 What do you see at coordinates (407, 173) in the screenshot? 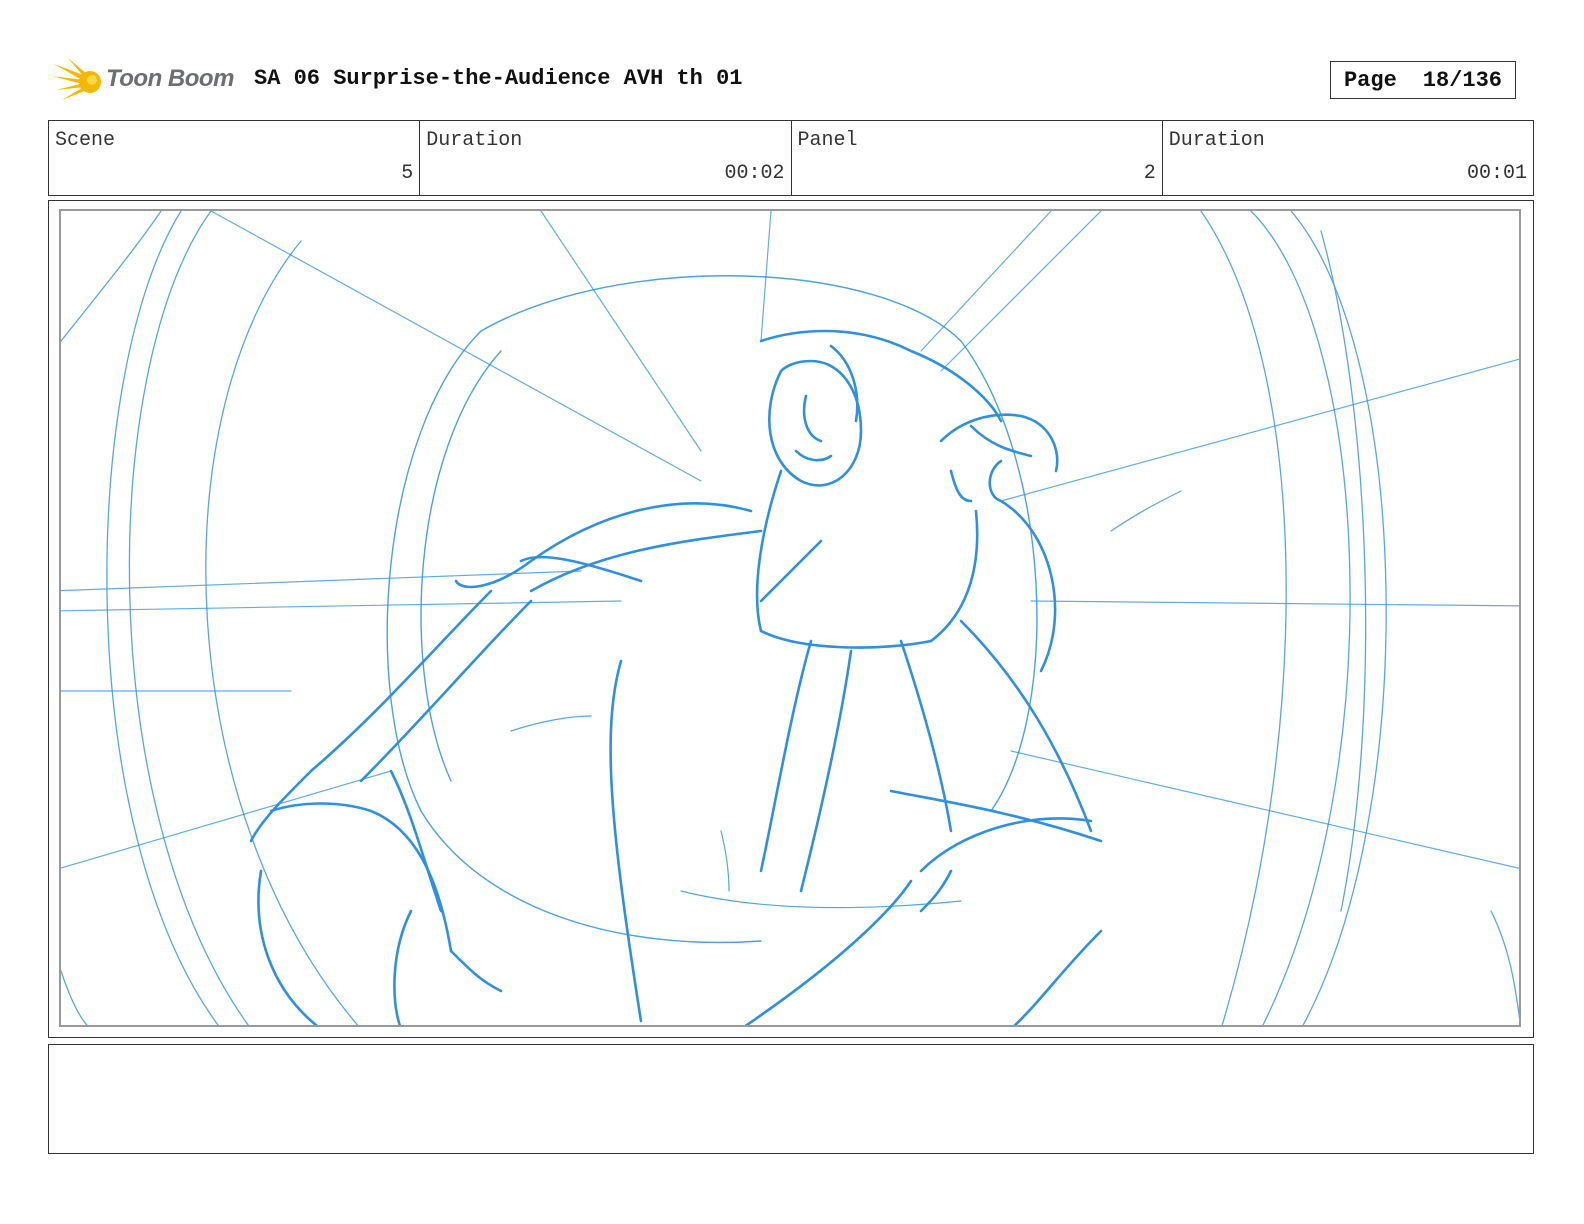
I see `scene-value: 5` at bounding box center [407, 173].